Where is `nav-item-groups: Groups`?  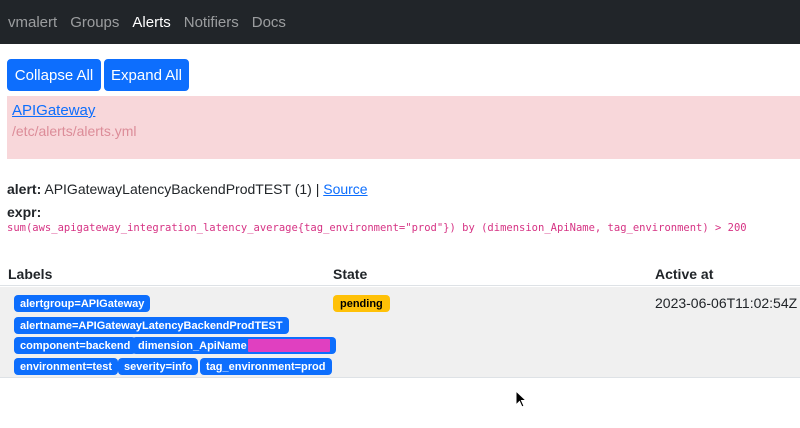
nav-item-groups: Groups is located at coordinates (94, 22).